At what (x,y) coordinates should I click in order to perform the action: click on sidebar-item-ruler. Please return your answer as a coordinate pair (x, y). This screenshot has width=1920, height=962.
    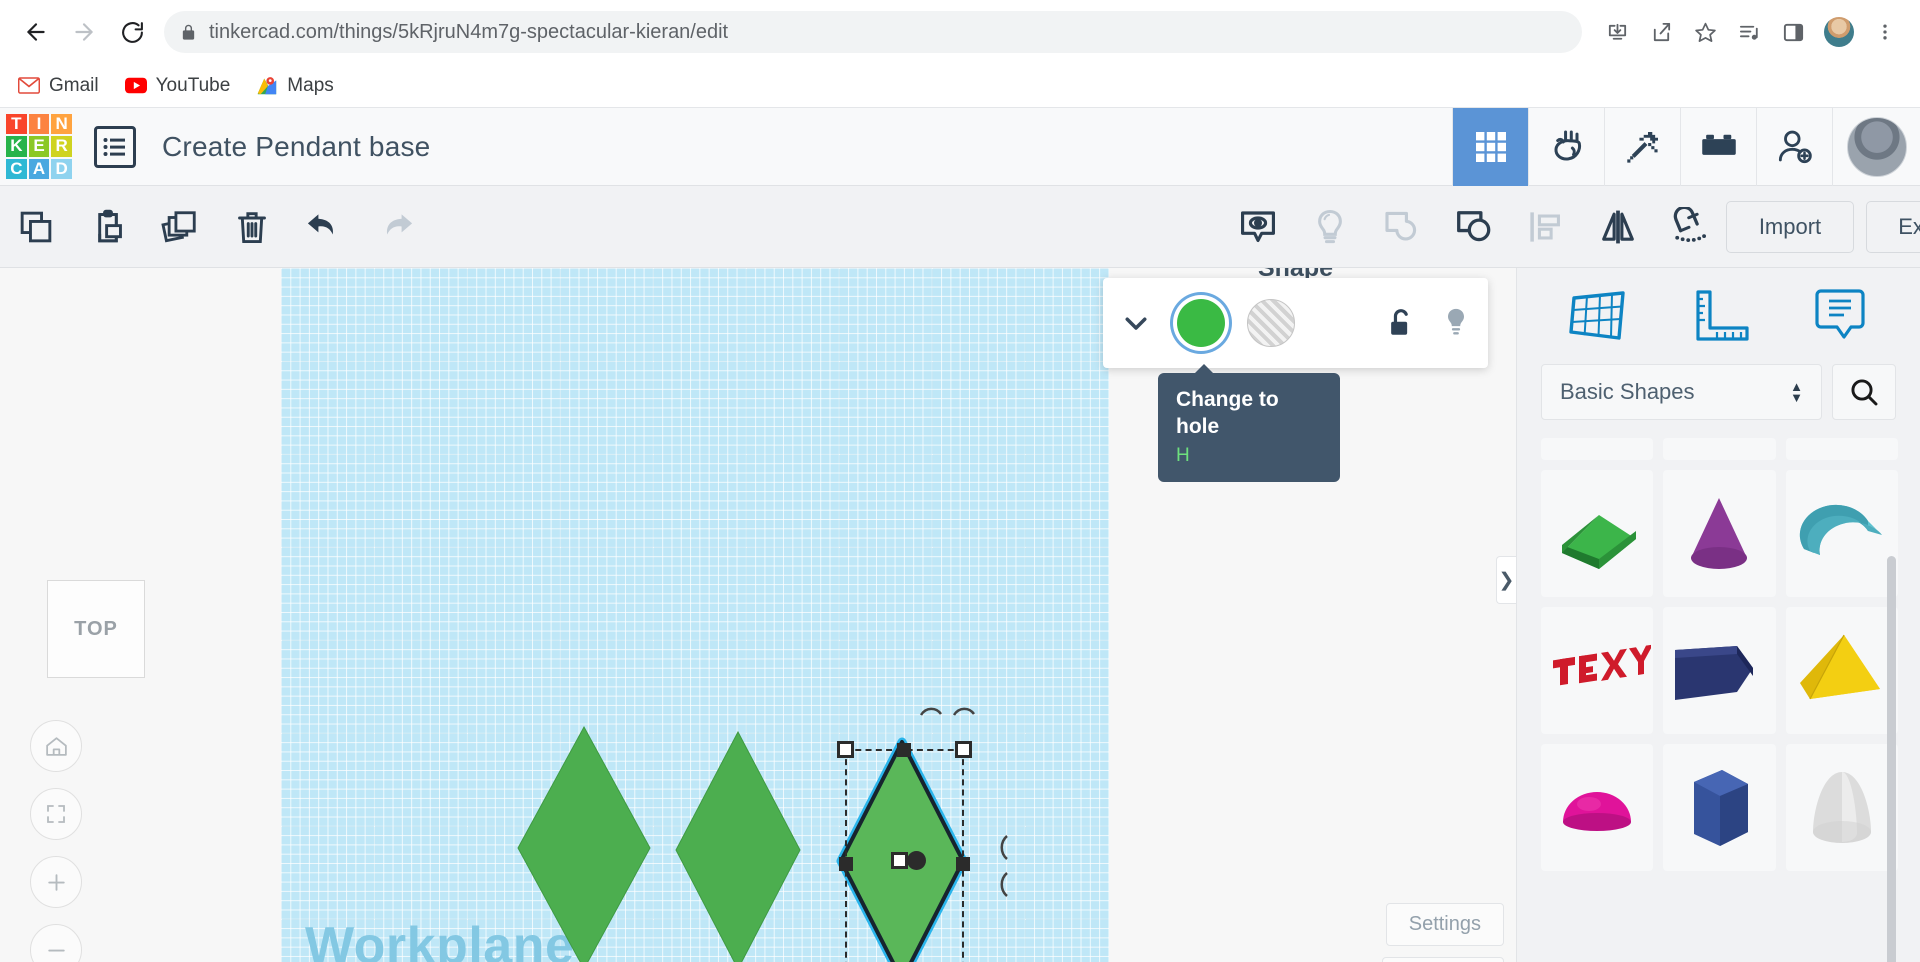
    Looking at the image, I should click on (1719, 316).